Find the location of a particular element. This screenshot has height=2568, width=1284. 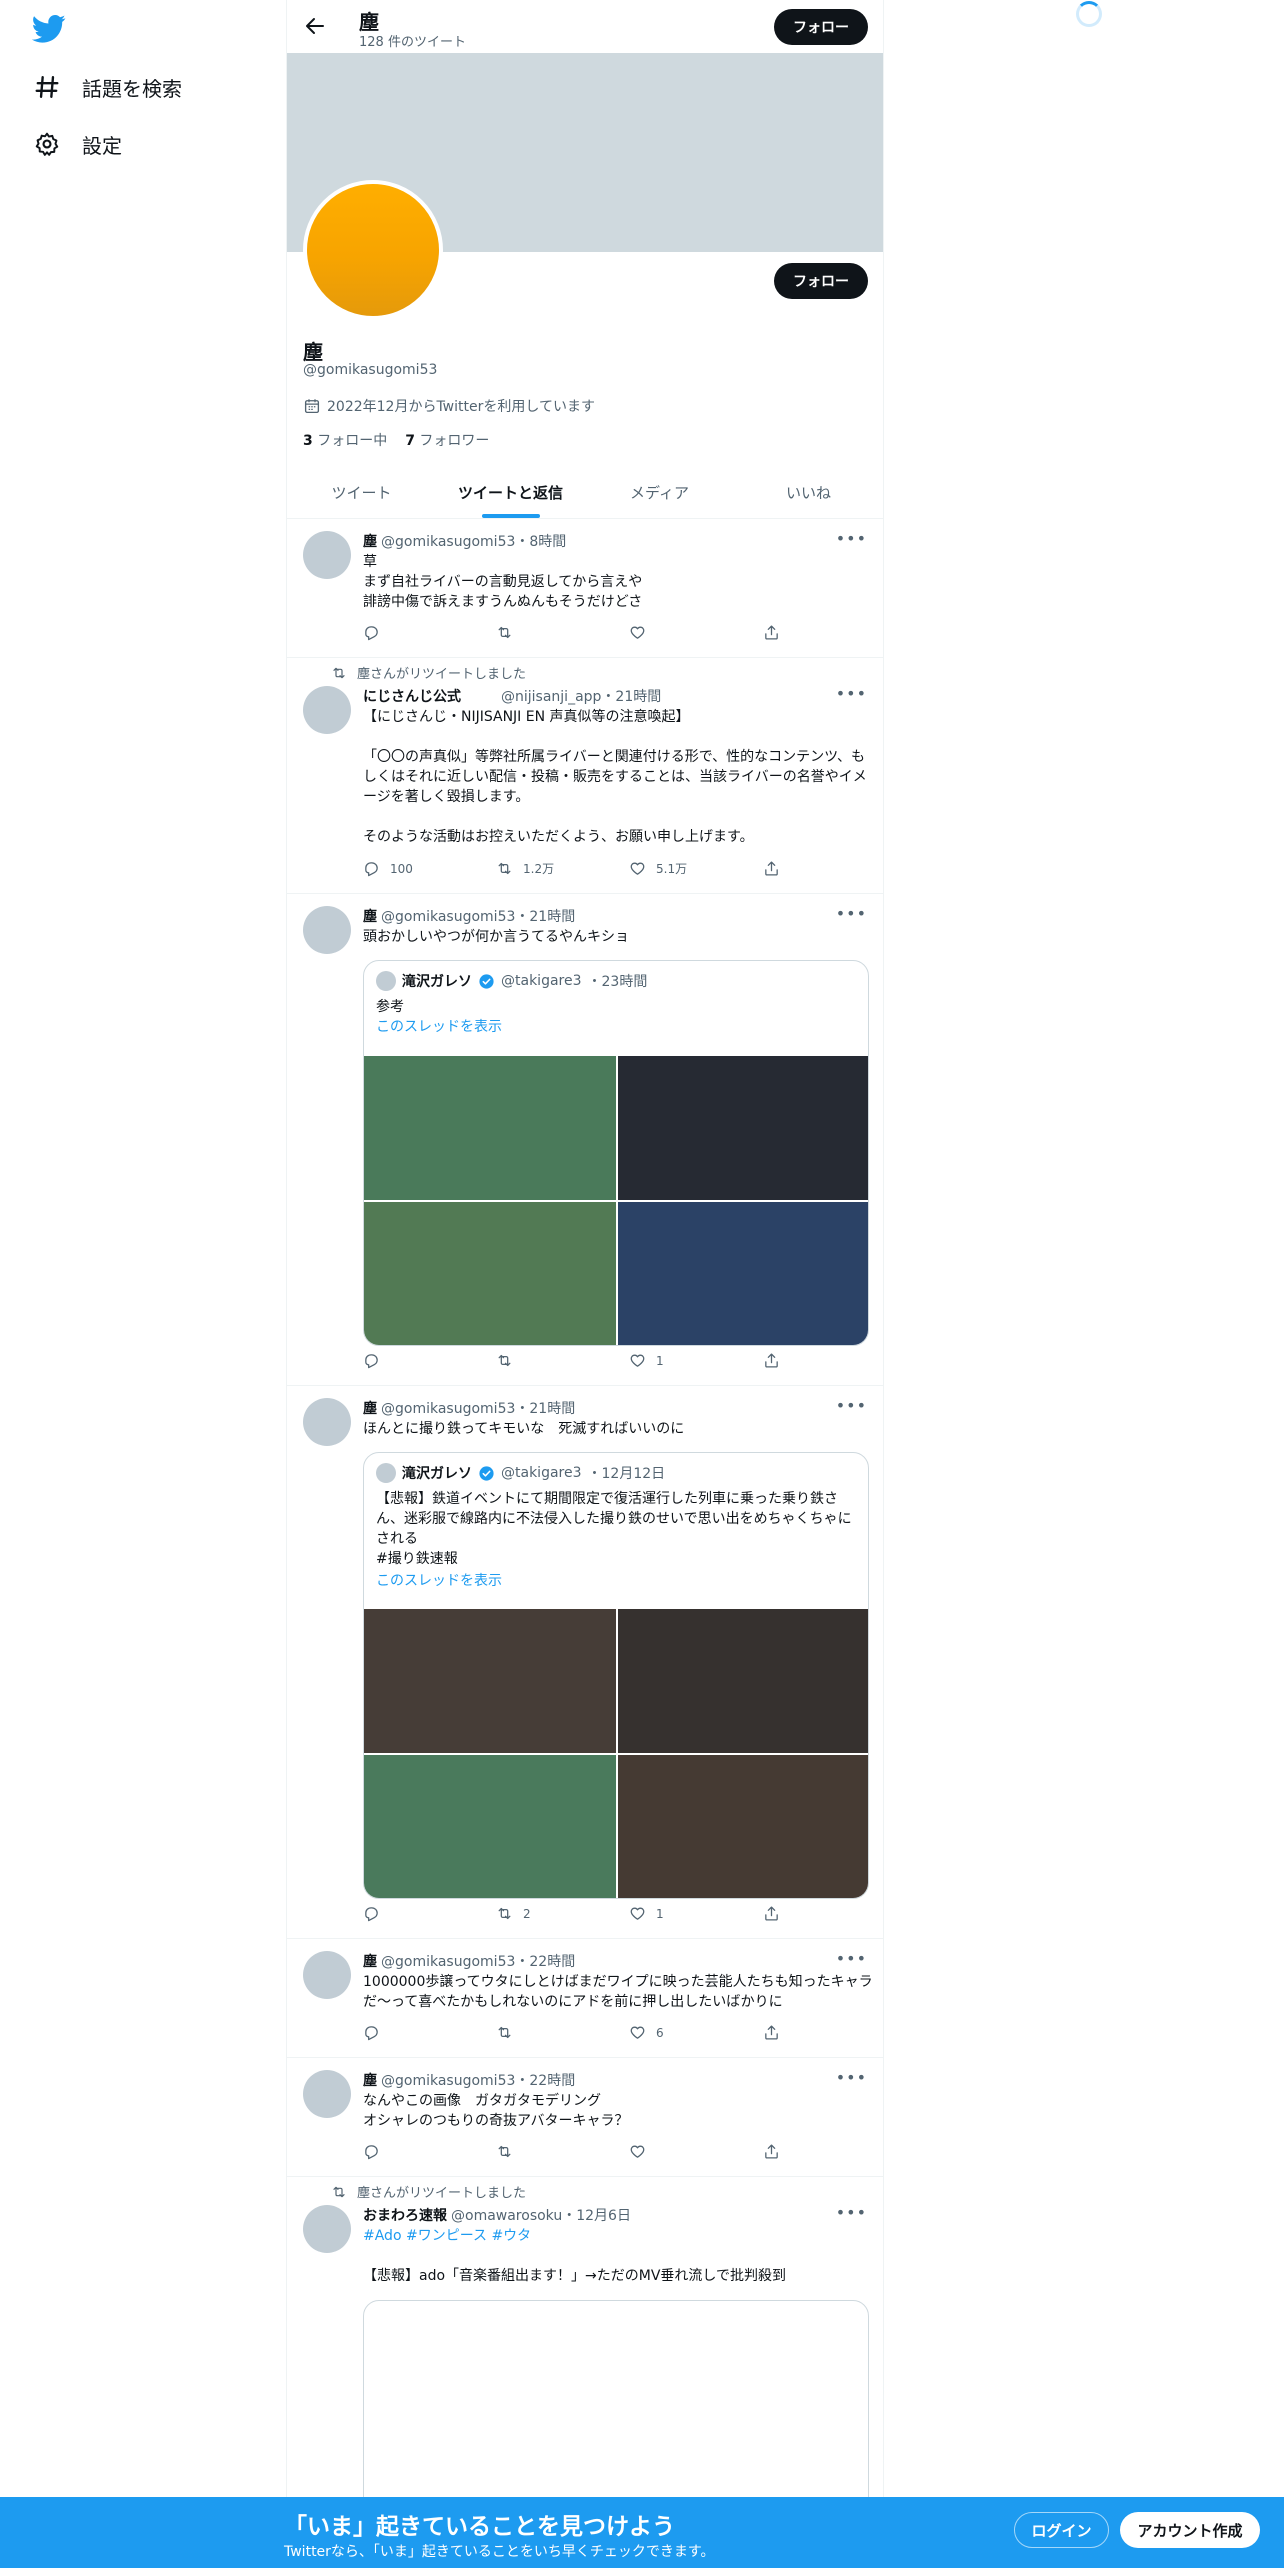

quote-image-grid is located at coordinates (616, 1200).